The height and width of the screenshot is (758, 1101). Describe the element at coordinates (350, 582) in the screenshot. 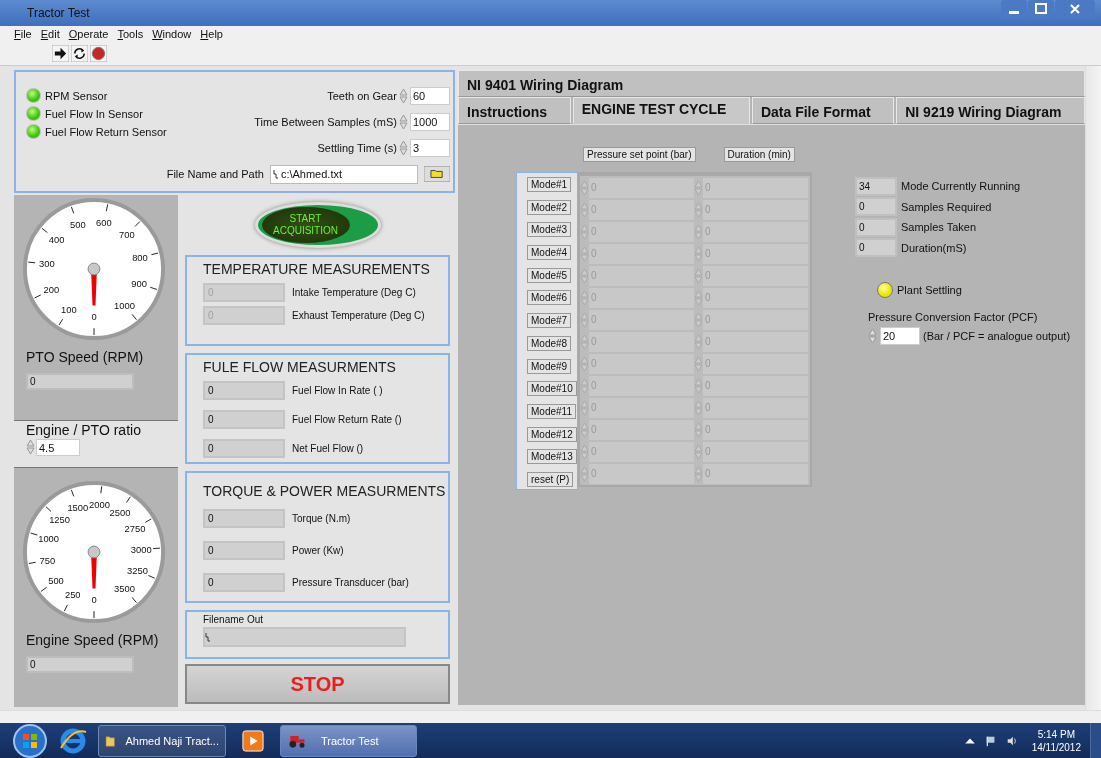

I see `field-label: Pressure Transducer (bar)` at that location.